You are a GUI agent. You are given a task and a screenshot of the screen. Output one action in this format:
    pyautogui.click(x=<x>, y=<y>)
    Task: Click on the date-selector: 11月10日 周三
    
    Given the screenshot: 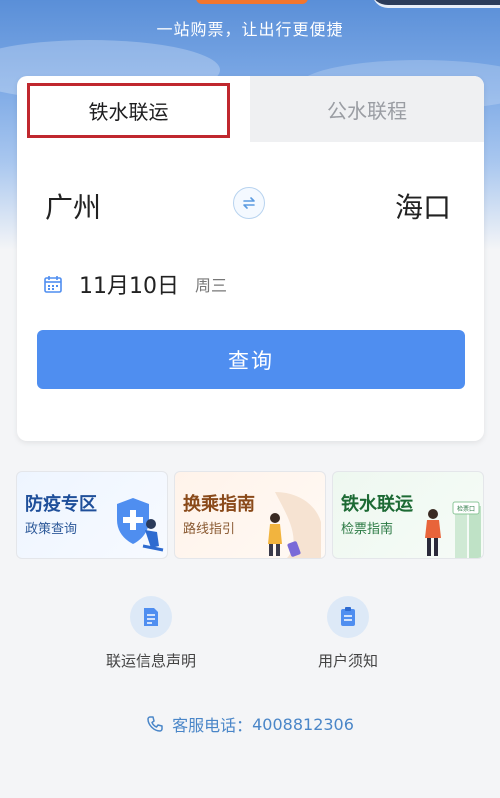 What is the action you would take?
    pyautogui.click(x=135, y=284)
    